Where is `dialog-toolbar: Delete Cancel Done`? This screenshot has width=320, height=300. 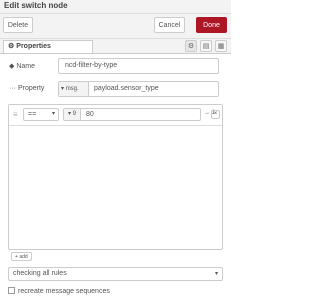
dialog-toolbar: Delete Cancel Done is located at coordinates (115, 26).